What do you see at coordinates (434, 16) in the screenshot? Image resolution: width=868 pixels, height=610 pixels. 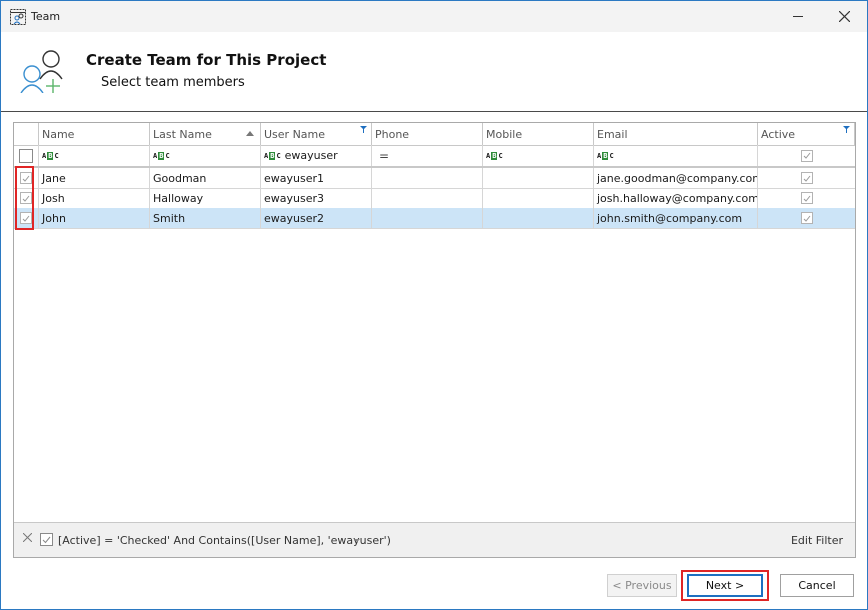 I see `title-bar: Team` at bounding box center [434, 16].